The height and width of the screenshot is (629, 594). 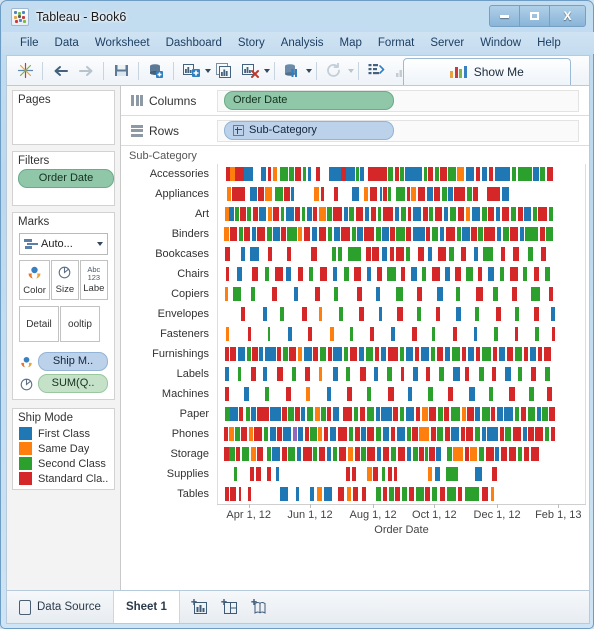 What do you see at coordinates (447, 43) in the screenshot?
I see `menu-item-server: Server` at bounding box center [447, 43].